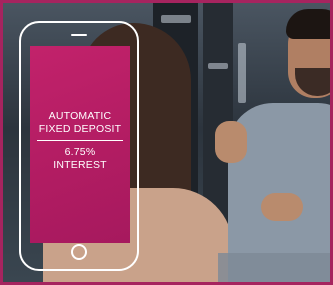  What do you see at coordinates (80, 152) in the screenshot?
I see `offer-rate: 6.75%` at bounding box center [80, 152].